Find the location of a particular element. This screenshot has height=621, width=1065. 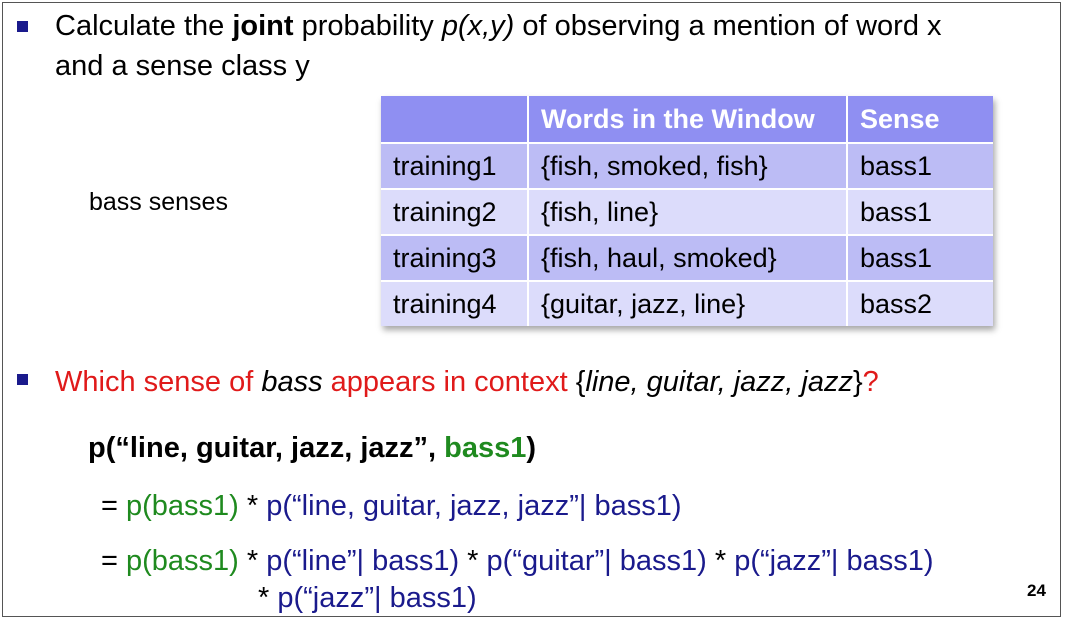

page-number: 24 is located at coordinates (1036, 590).